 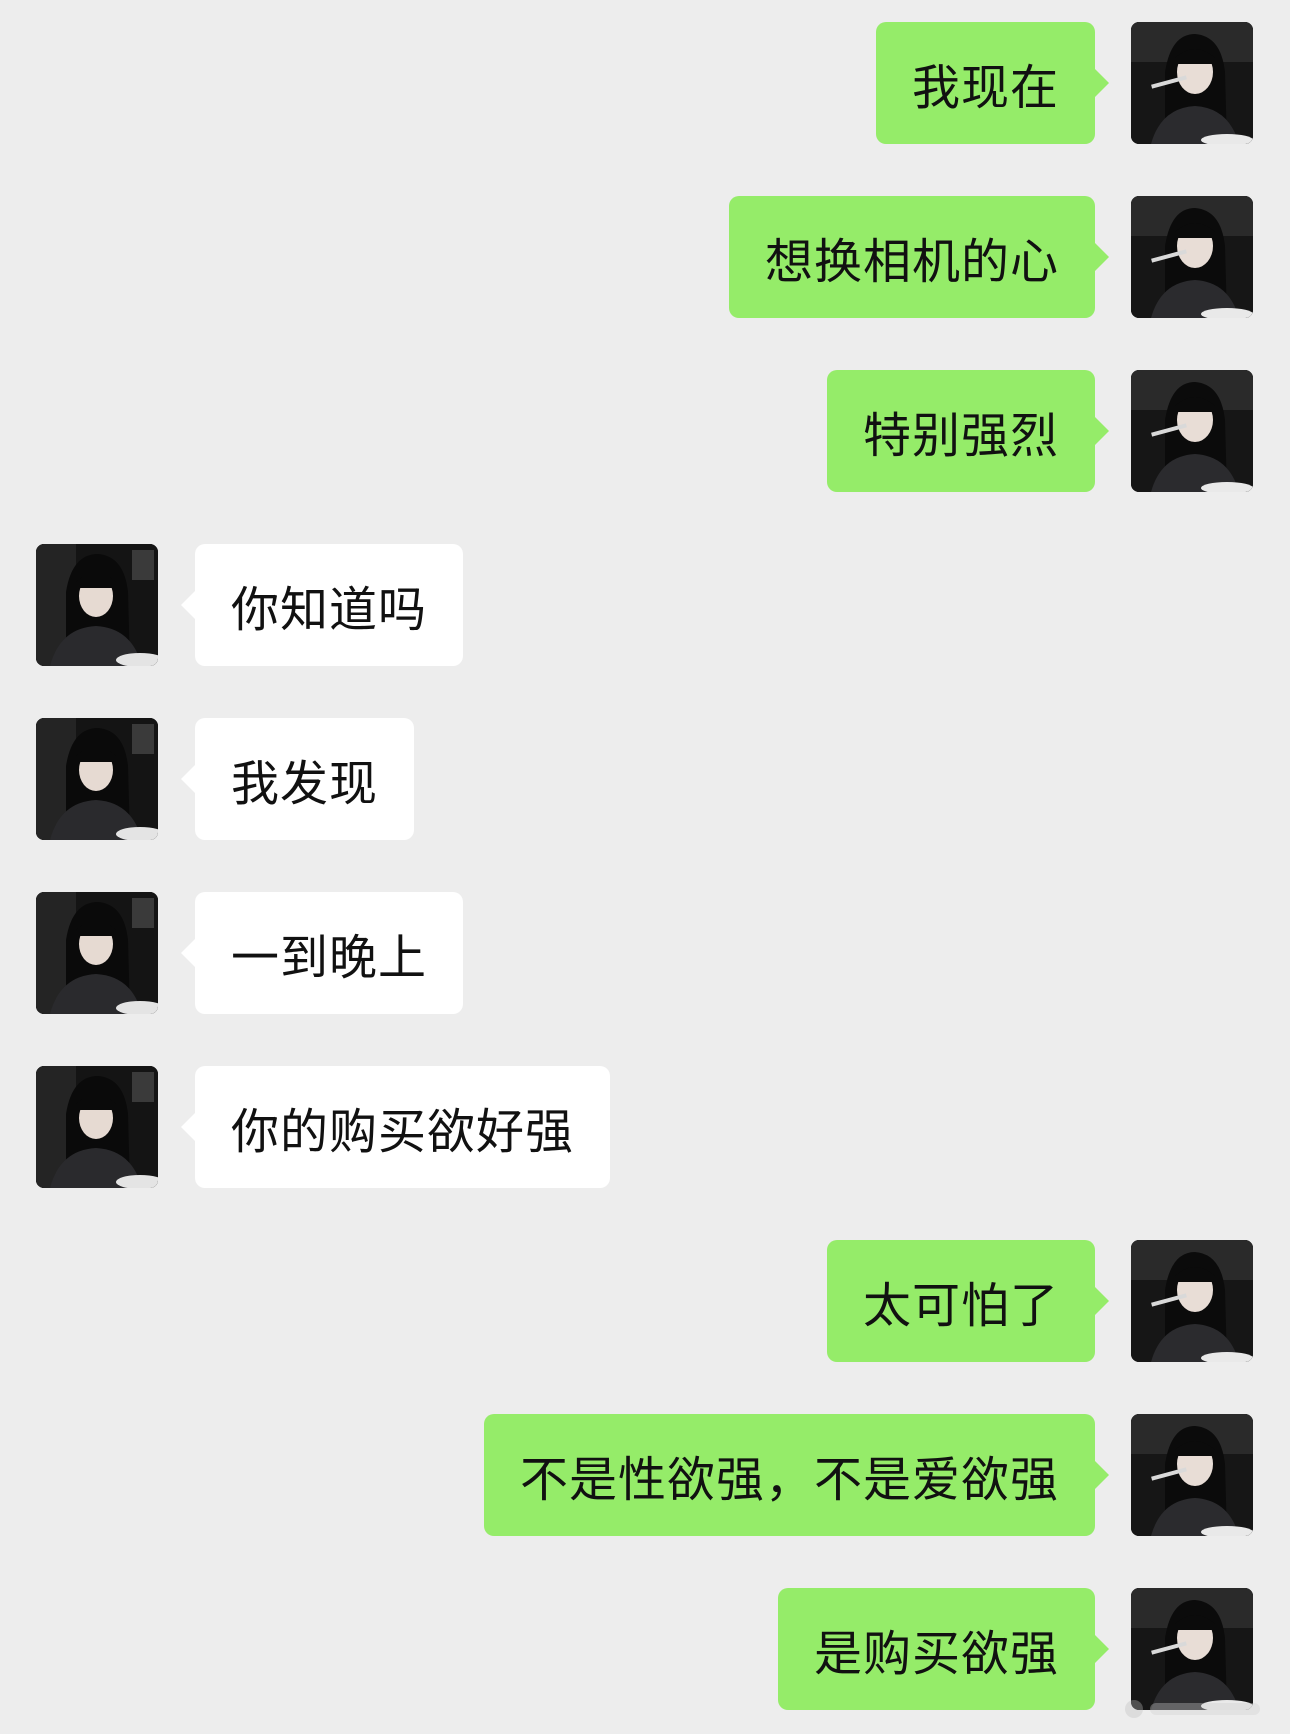 I want to click on message-row-received: 你知道吗, so click(x=645, y=605).